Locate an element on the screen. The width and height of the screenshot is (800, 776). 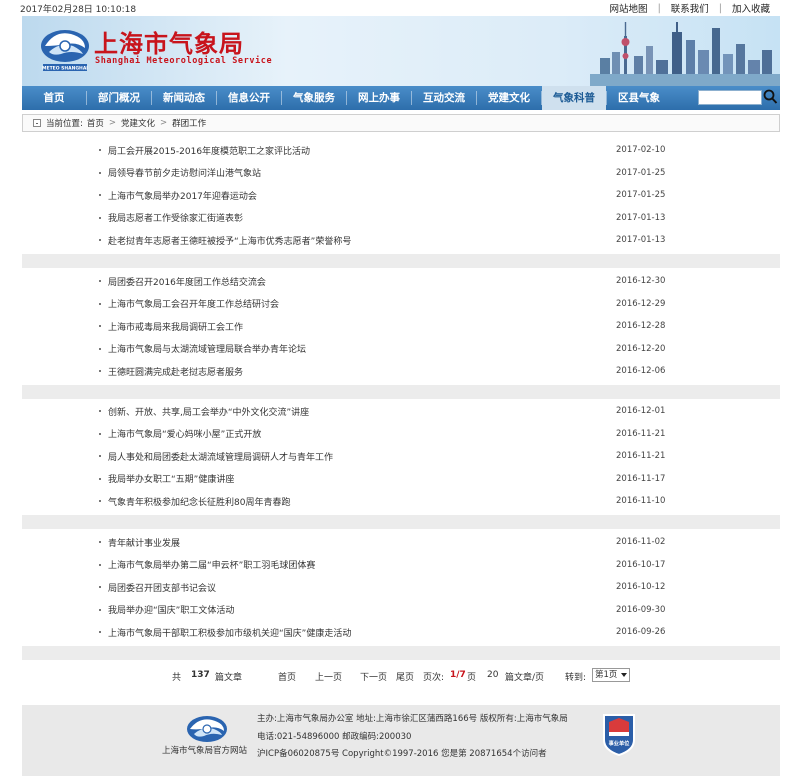
site-title: 上海市气象局 is located at coordinates (169, 41).